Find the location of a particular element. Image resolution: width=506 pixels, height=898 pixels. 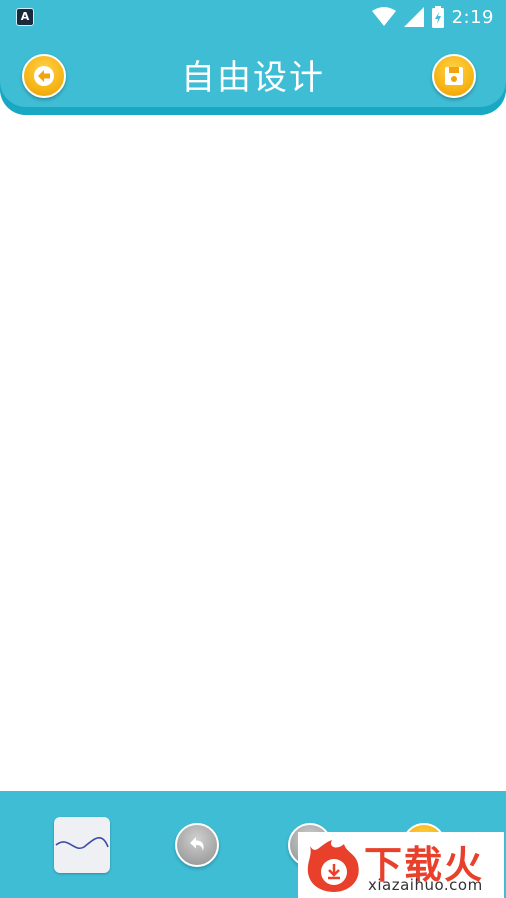

save-button is located at coordinates (454, 76).